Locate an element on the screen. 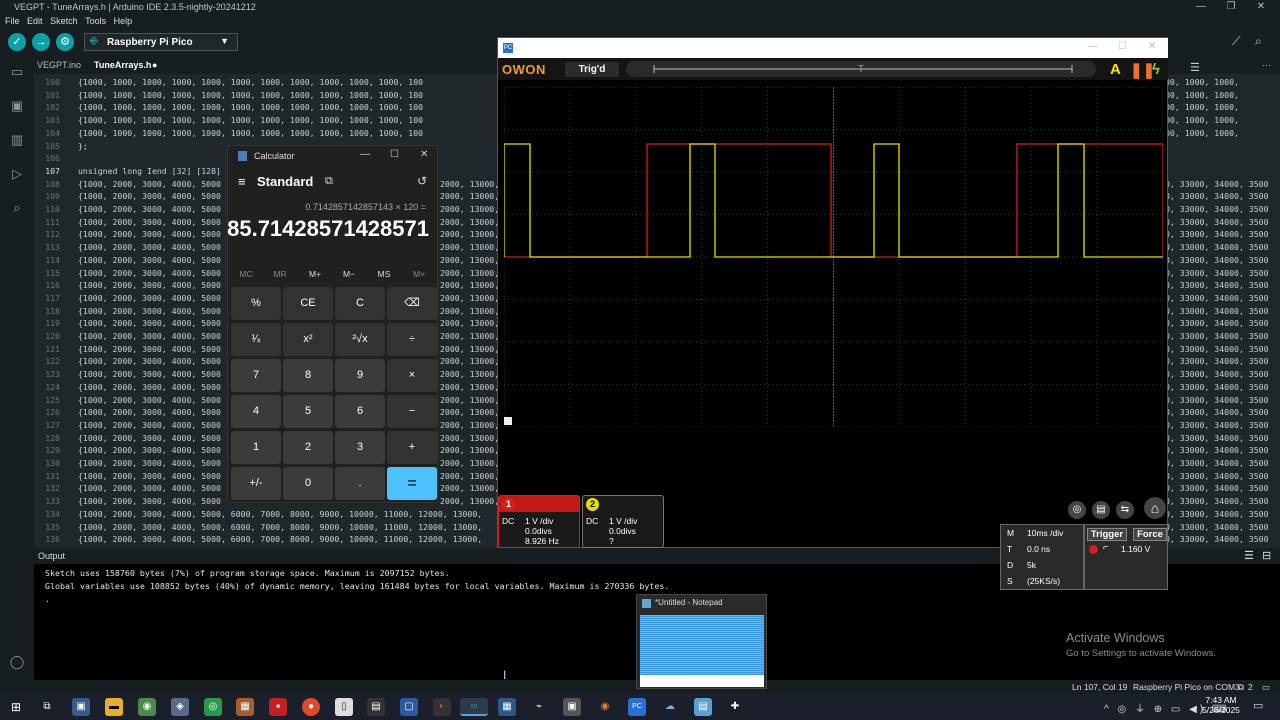 The height and width of the screenshot is (720, 1280). clear-entry-button: CE is located at coordinates (308, 303).